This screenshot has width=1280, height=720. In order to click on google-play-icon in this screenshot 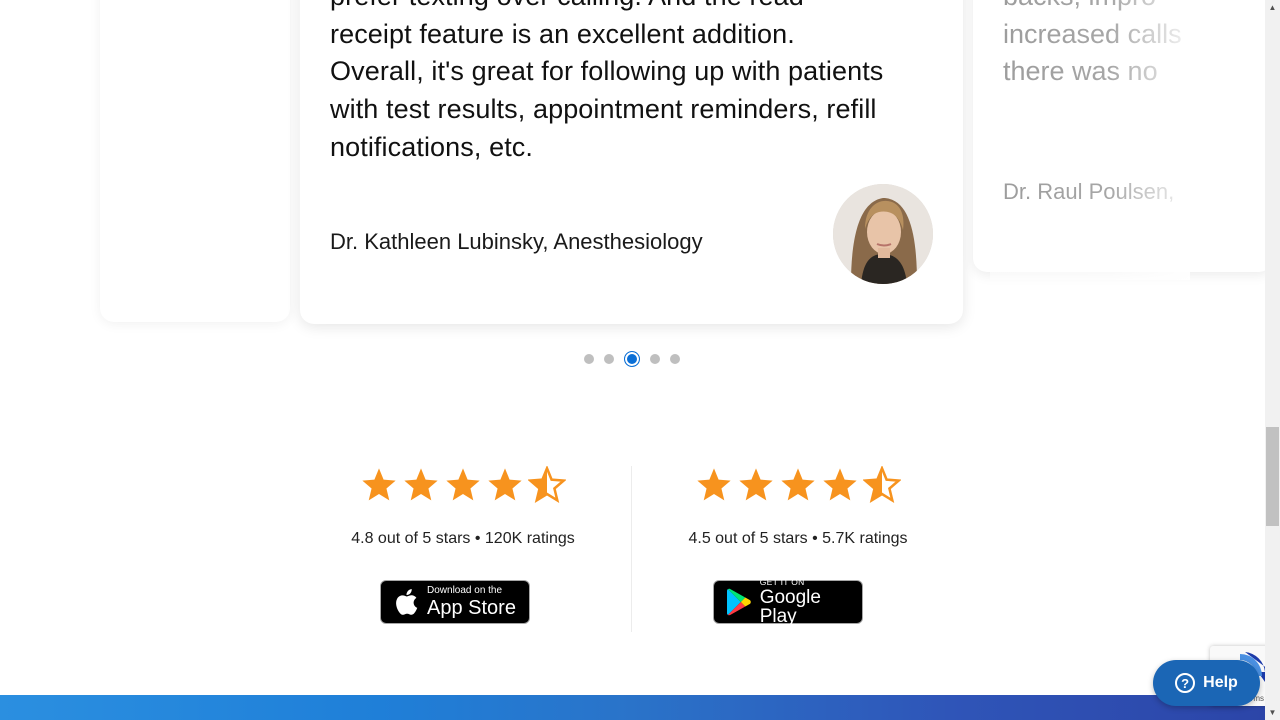, I will do `click(738, 602)`.